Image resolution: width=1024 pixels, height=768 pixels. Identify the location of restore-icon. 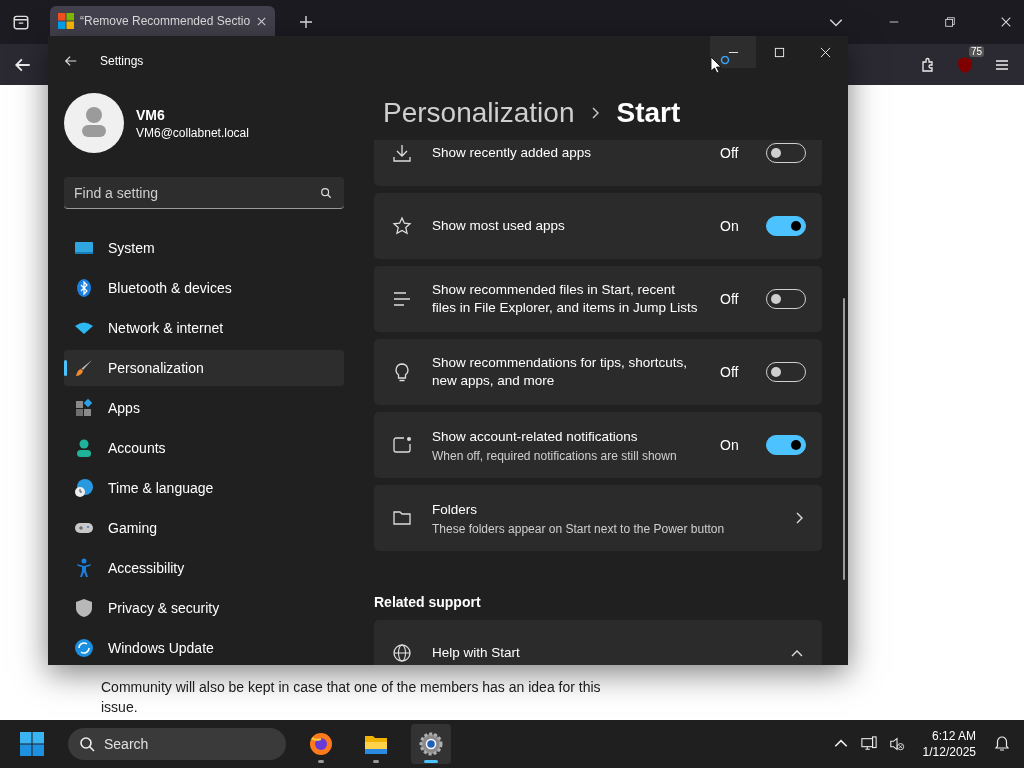
(950, 22).